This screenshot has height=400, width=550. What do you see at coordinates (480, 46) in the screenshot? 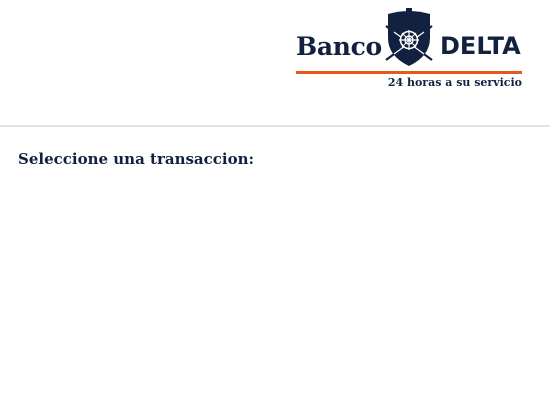
I see `logo-brand-second: DELTA` at bounding box center [480, 46].